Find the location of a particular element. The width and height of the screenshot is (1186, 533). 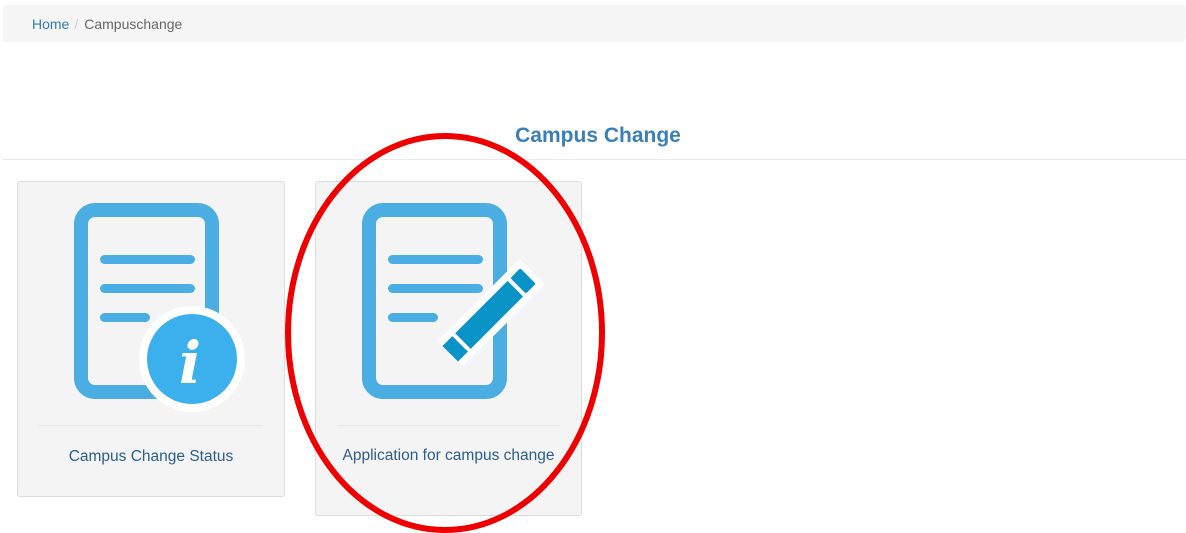

svg-text: i is located at coordinates (190, 363).